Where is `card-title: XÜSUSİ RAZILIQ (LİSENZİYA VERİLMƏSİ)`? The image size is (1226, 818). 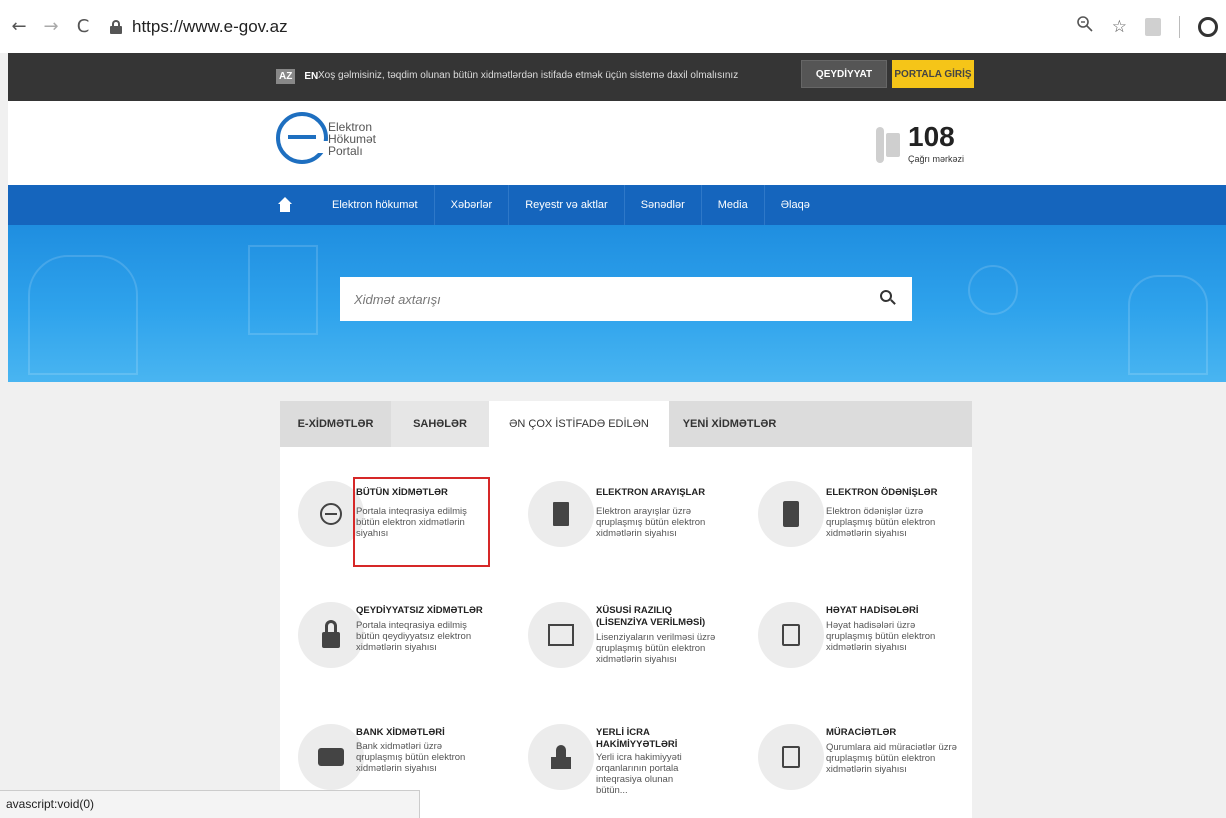 card-title: XÜSUSİ RAZILIQ (LİSENZİYA VERİLMƏSİ) is located at coordinates (656, 617).